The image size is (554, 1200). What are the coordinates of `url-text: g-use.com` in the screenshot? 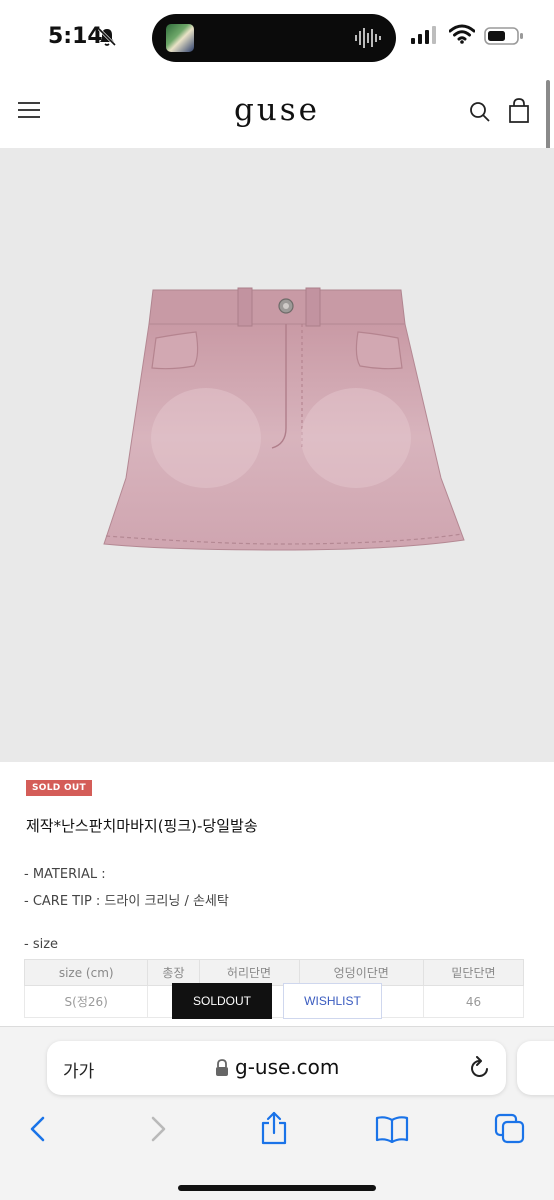 It's located at (287, 1067).